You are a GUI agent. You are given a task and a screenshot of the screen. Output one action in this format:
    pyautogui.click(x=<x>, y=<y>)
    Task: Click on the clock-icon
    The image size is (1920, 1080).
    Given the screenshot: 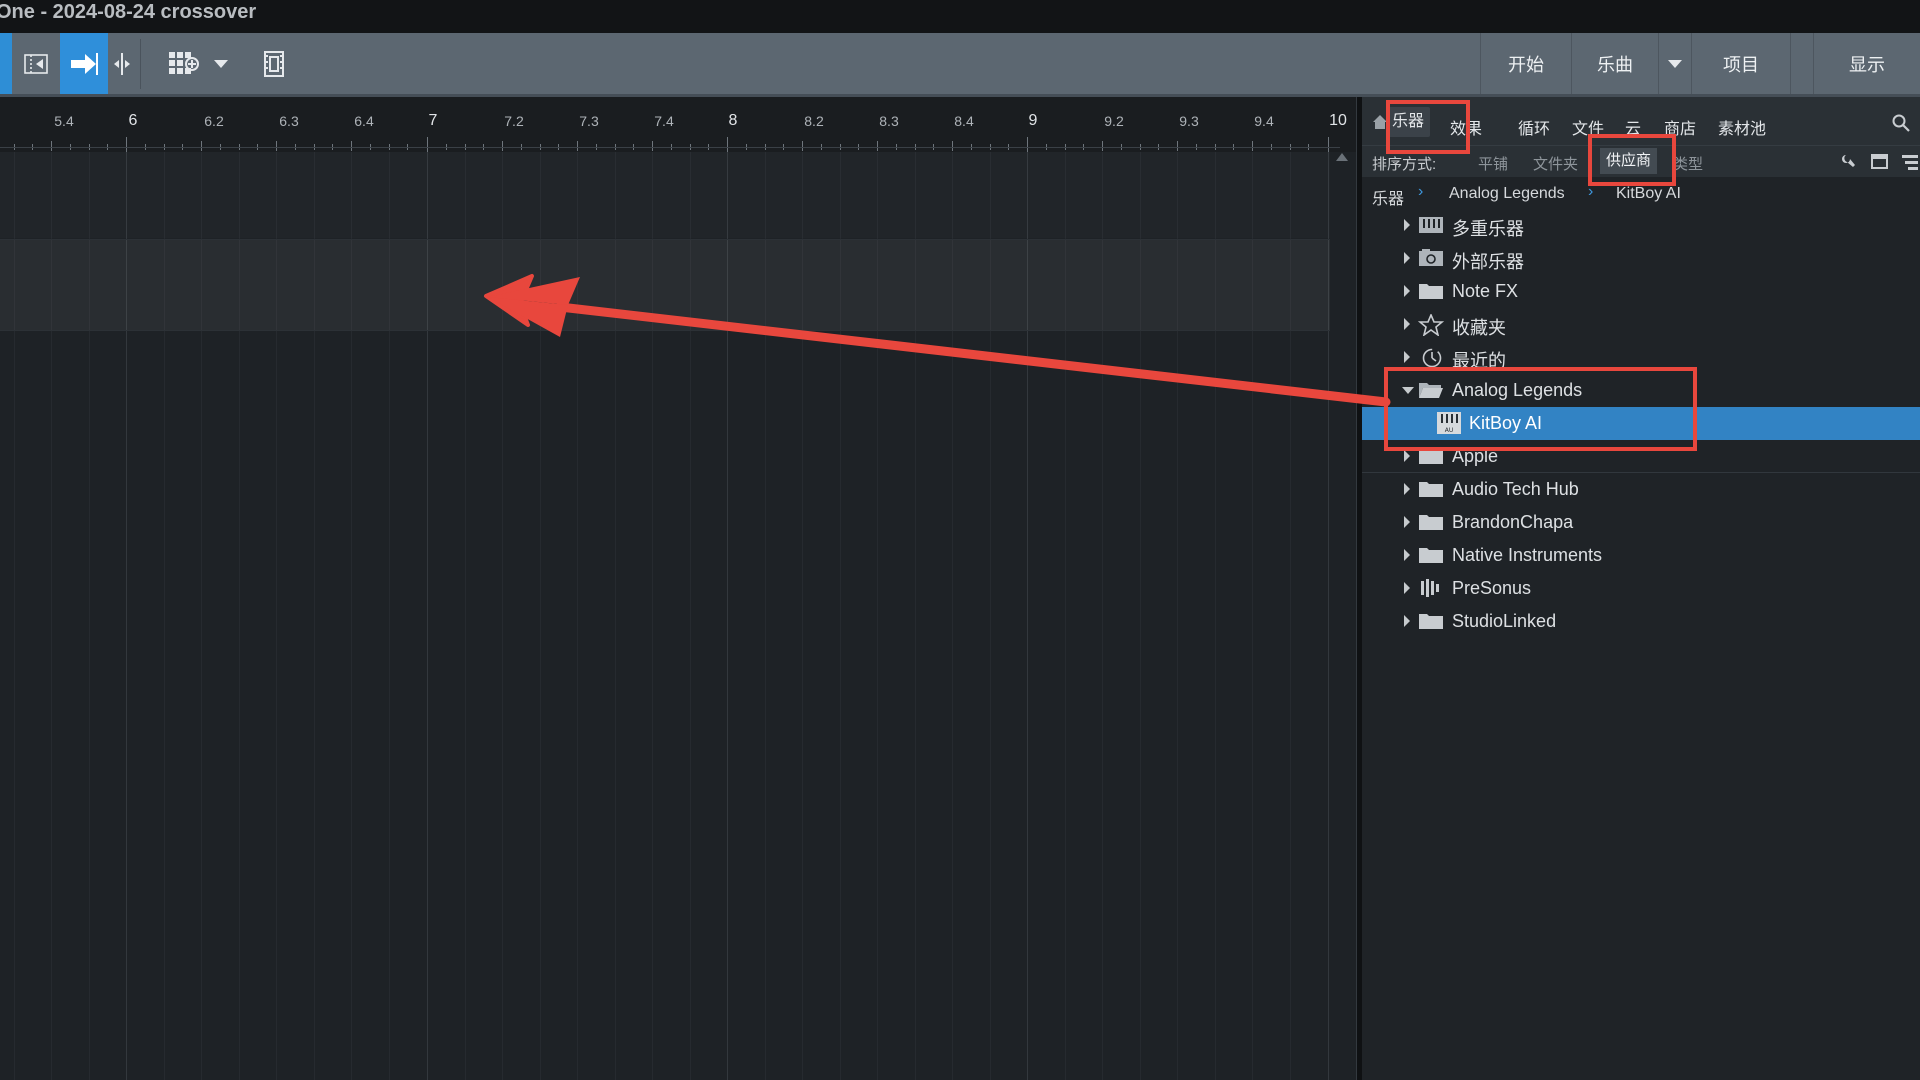 What is the action you would take?
    pyautogui.click(x=1431, y=357)
    